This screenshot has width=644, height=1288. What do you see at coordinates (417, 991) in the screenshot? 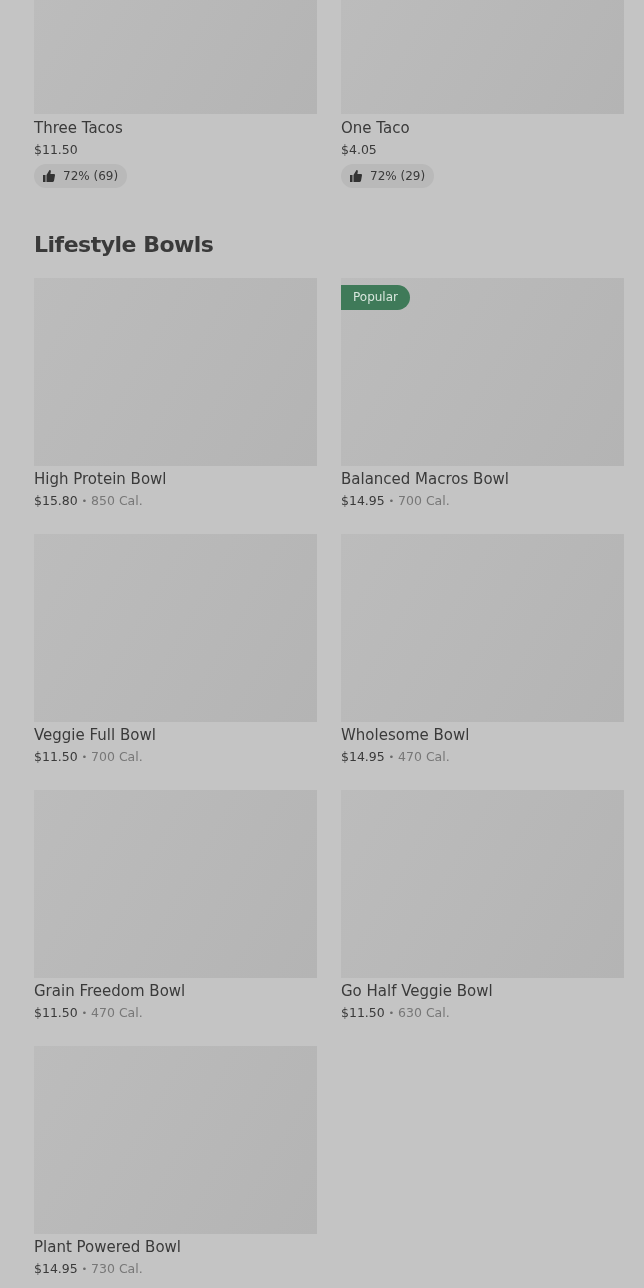
I see `item-name: Go Half Veggie Bowl` at bounding box center [417, 991].